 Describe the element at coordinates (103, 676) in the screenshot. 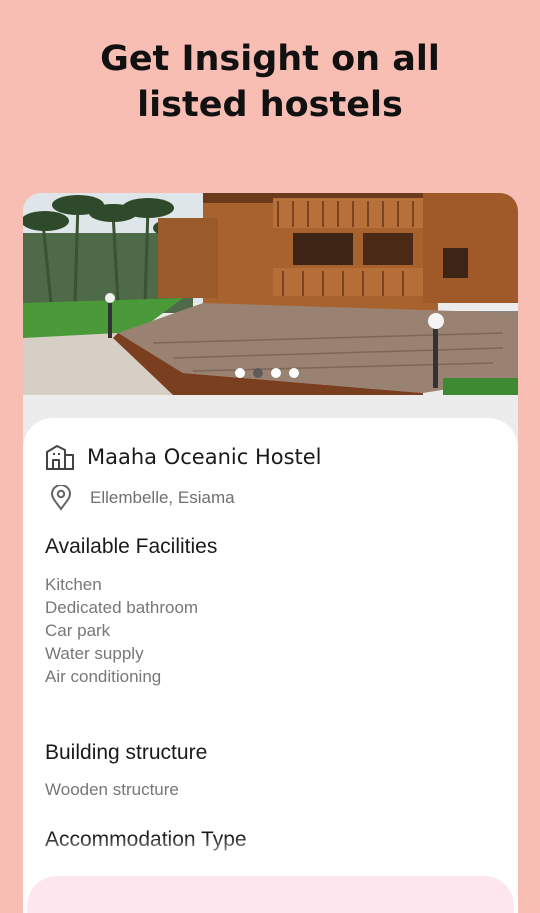

I see `facility-item: Air conditioning` at that location.